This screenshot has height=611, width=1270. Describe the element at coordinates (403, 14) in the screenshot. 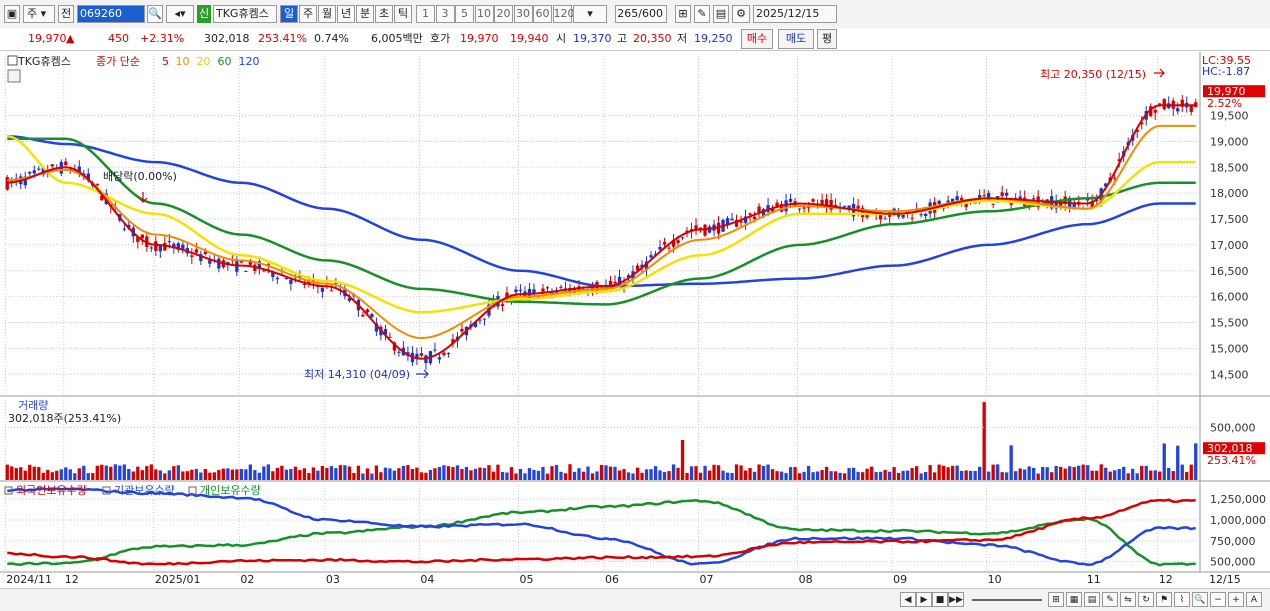

I see `period-tab-6: 틱` at that location.